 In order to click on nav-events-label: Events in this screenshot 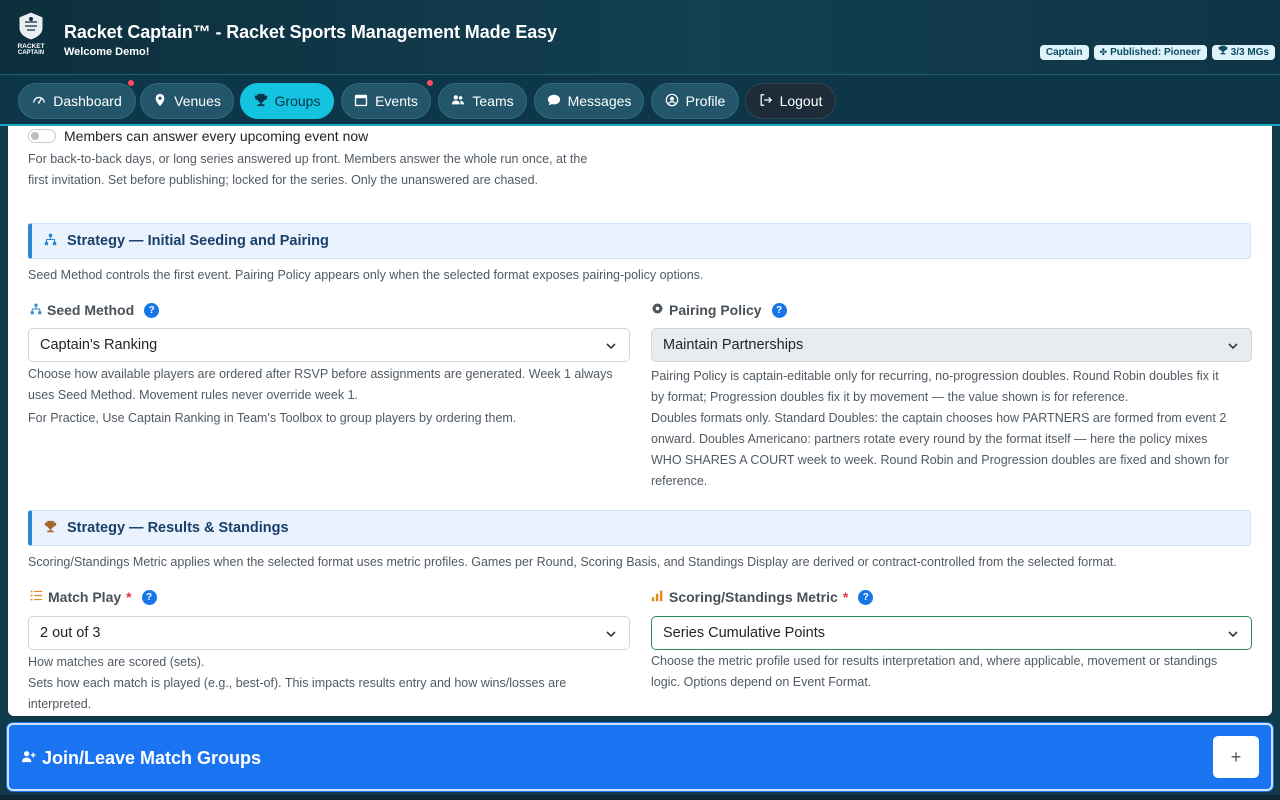, I will do `click(396, 101)`.